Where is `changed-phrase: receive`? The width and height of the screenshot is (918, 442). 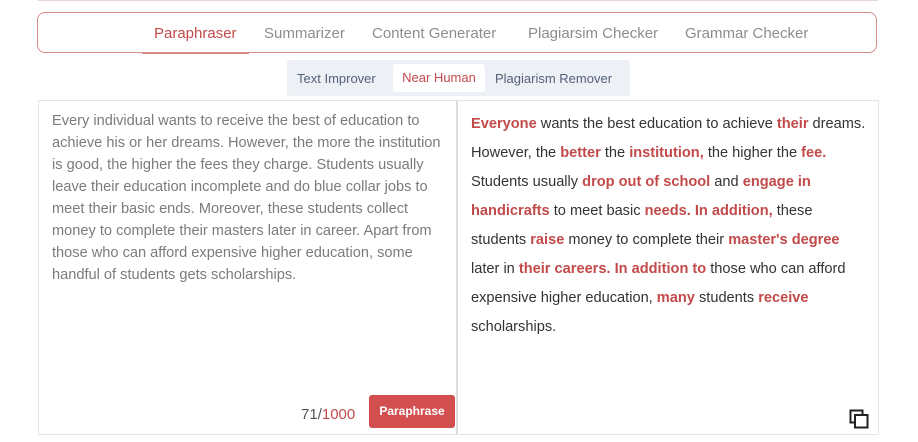
changed-phrase: receive is located at coordinates (783, 298).